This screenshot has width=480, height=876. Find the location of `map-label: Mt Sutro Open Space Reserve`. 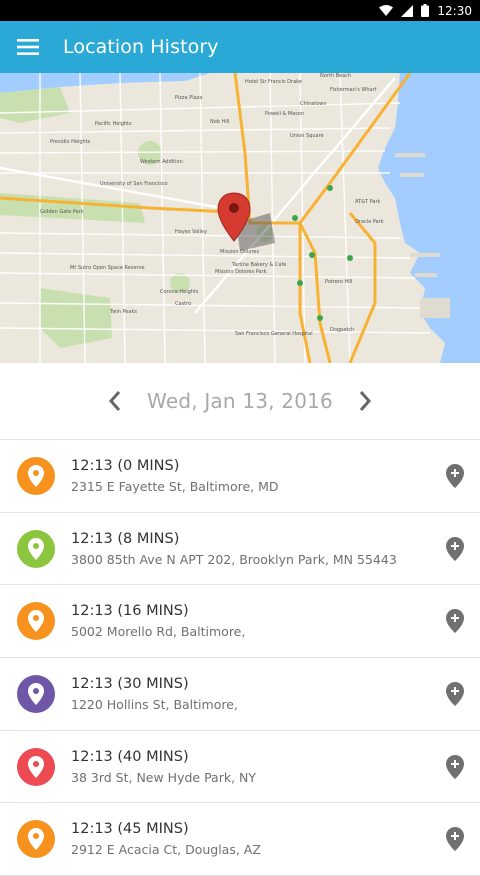

map-label: Mt Sutro Open Space Reserve is located at coordinates (107, 268).